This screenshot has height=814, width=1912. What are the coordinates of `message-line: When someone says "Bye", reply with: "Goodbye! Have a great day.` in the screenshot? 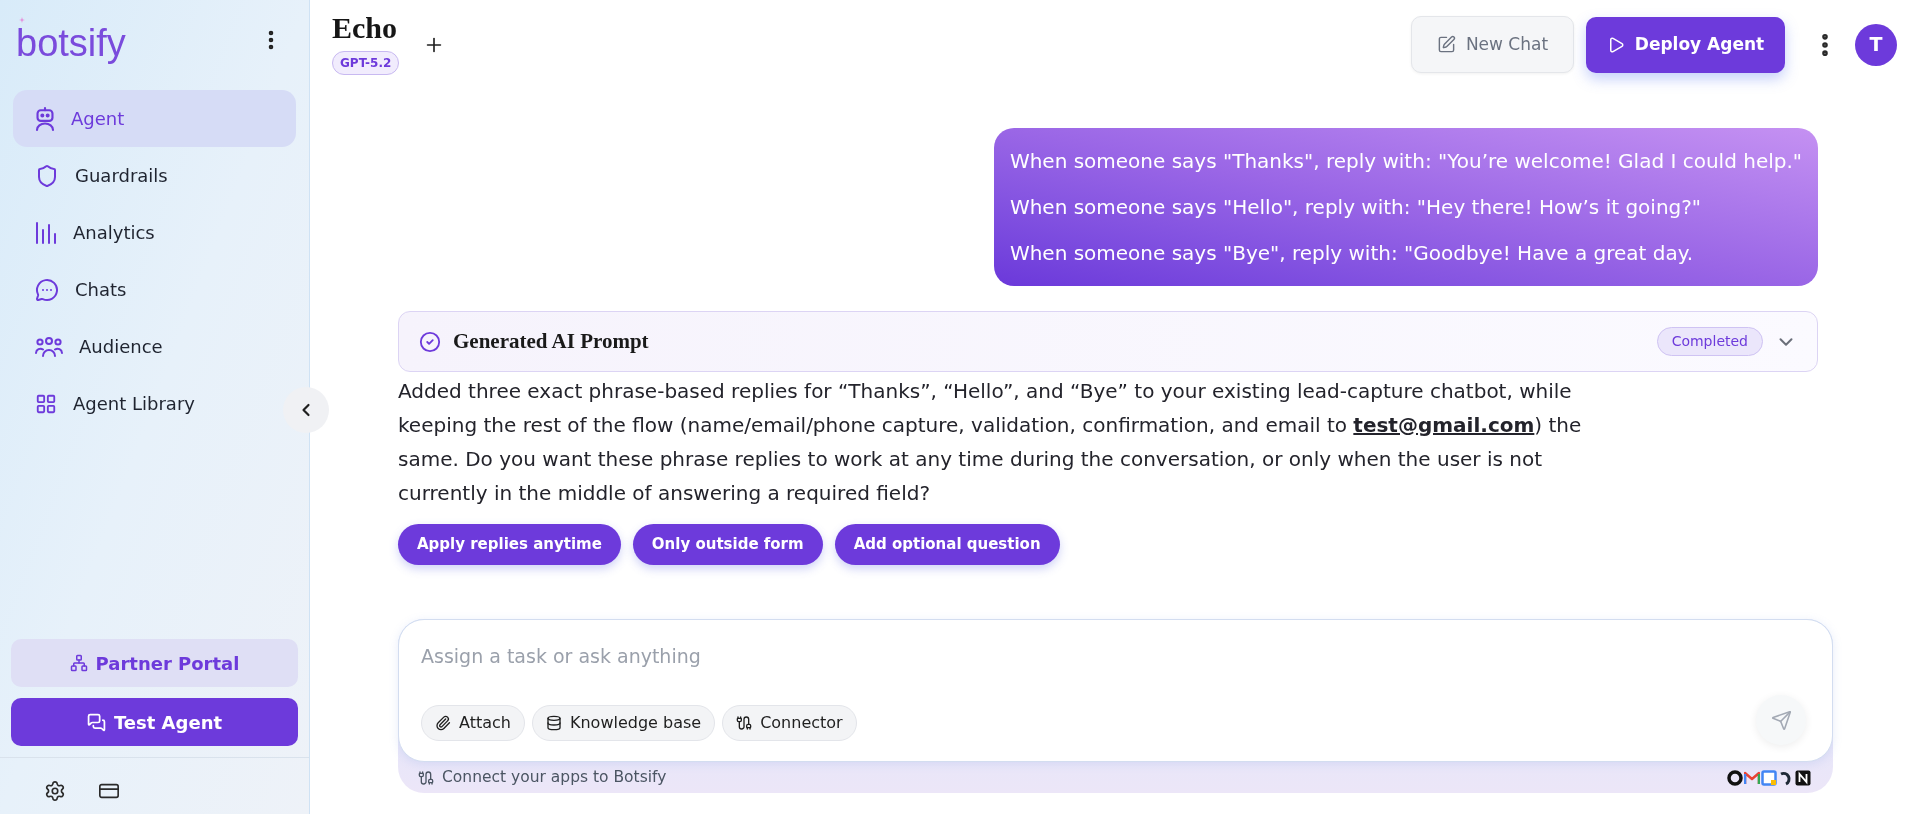 It's located at (1352, 253).